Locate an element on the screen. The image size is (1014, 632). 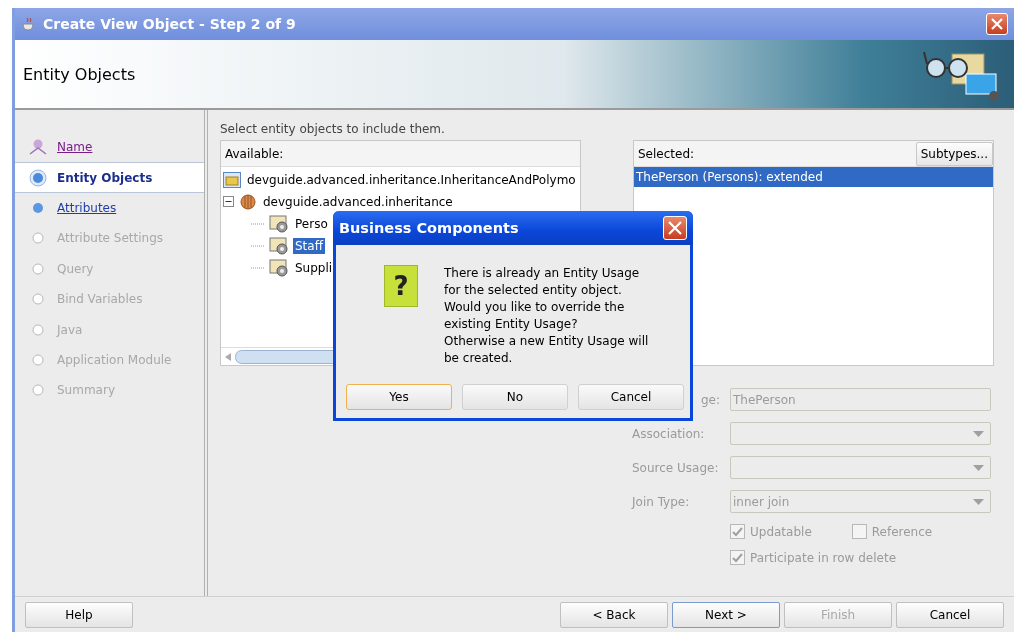
window-title: Create View Object - Step 2 of 9 is located at coordinates (170, 24).